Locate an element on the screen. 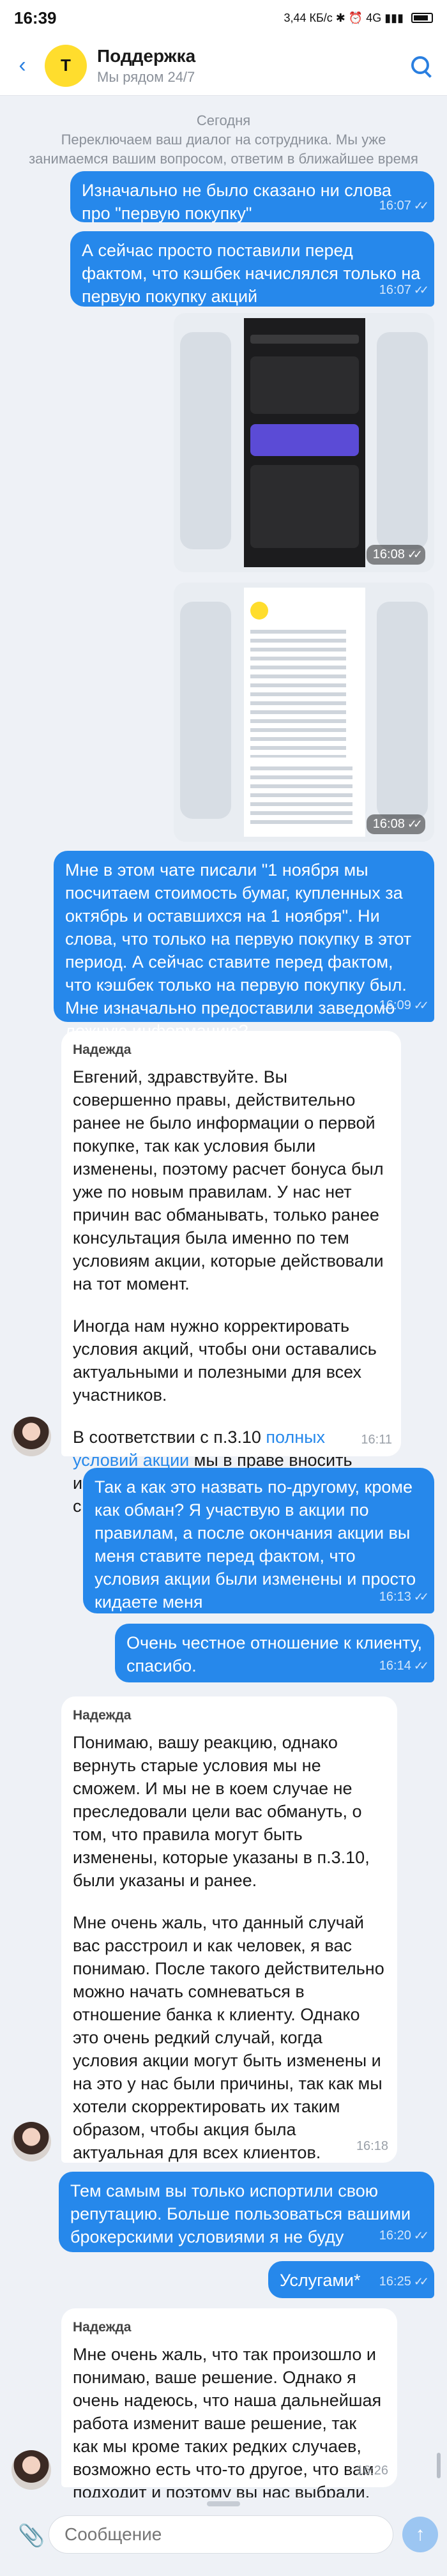  message-time: 16:14 is located at coordinates (395, 1666).